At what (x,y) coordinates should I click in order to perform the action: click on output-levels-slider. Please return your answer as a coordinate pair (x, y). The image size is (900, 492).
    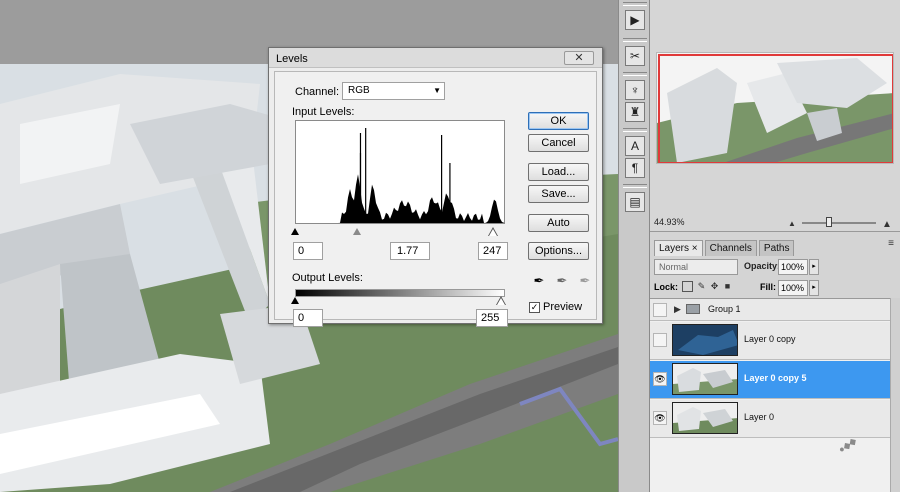
    Looking at the image, I should click on (398, 301).